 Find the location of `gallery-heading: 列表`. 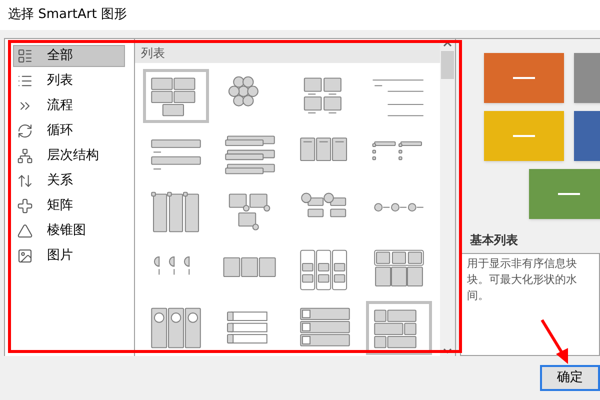

gallery-heading: 列表 is located at coordinates (287, 53).